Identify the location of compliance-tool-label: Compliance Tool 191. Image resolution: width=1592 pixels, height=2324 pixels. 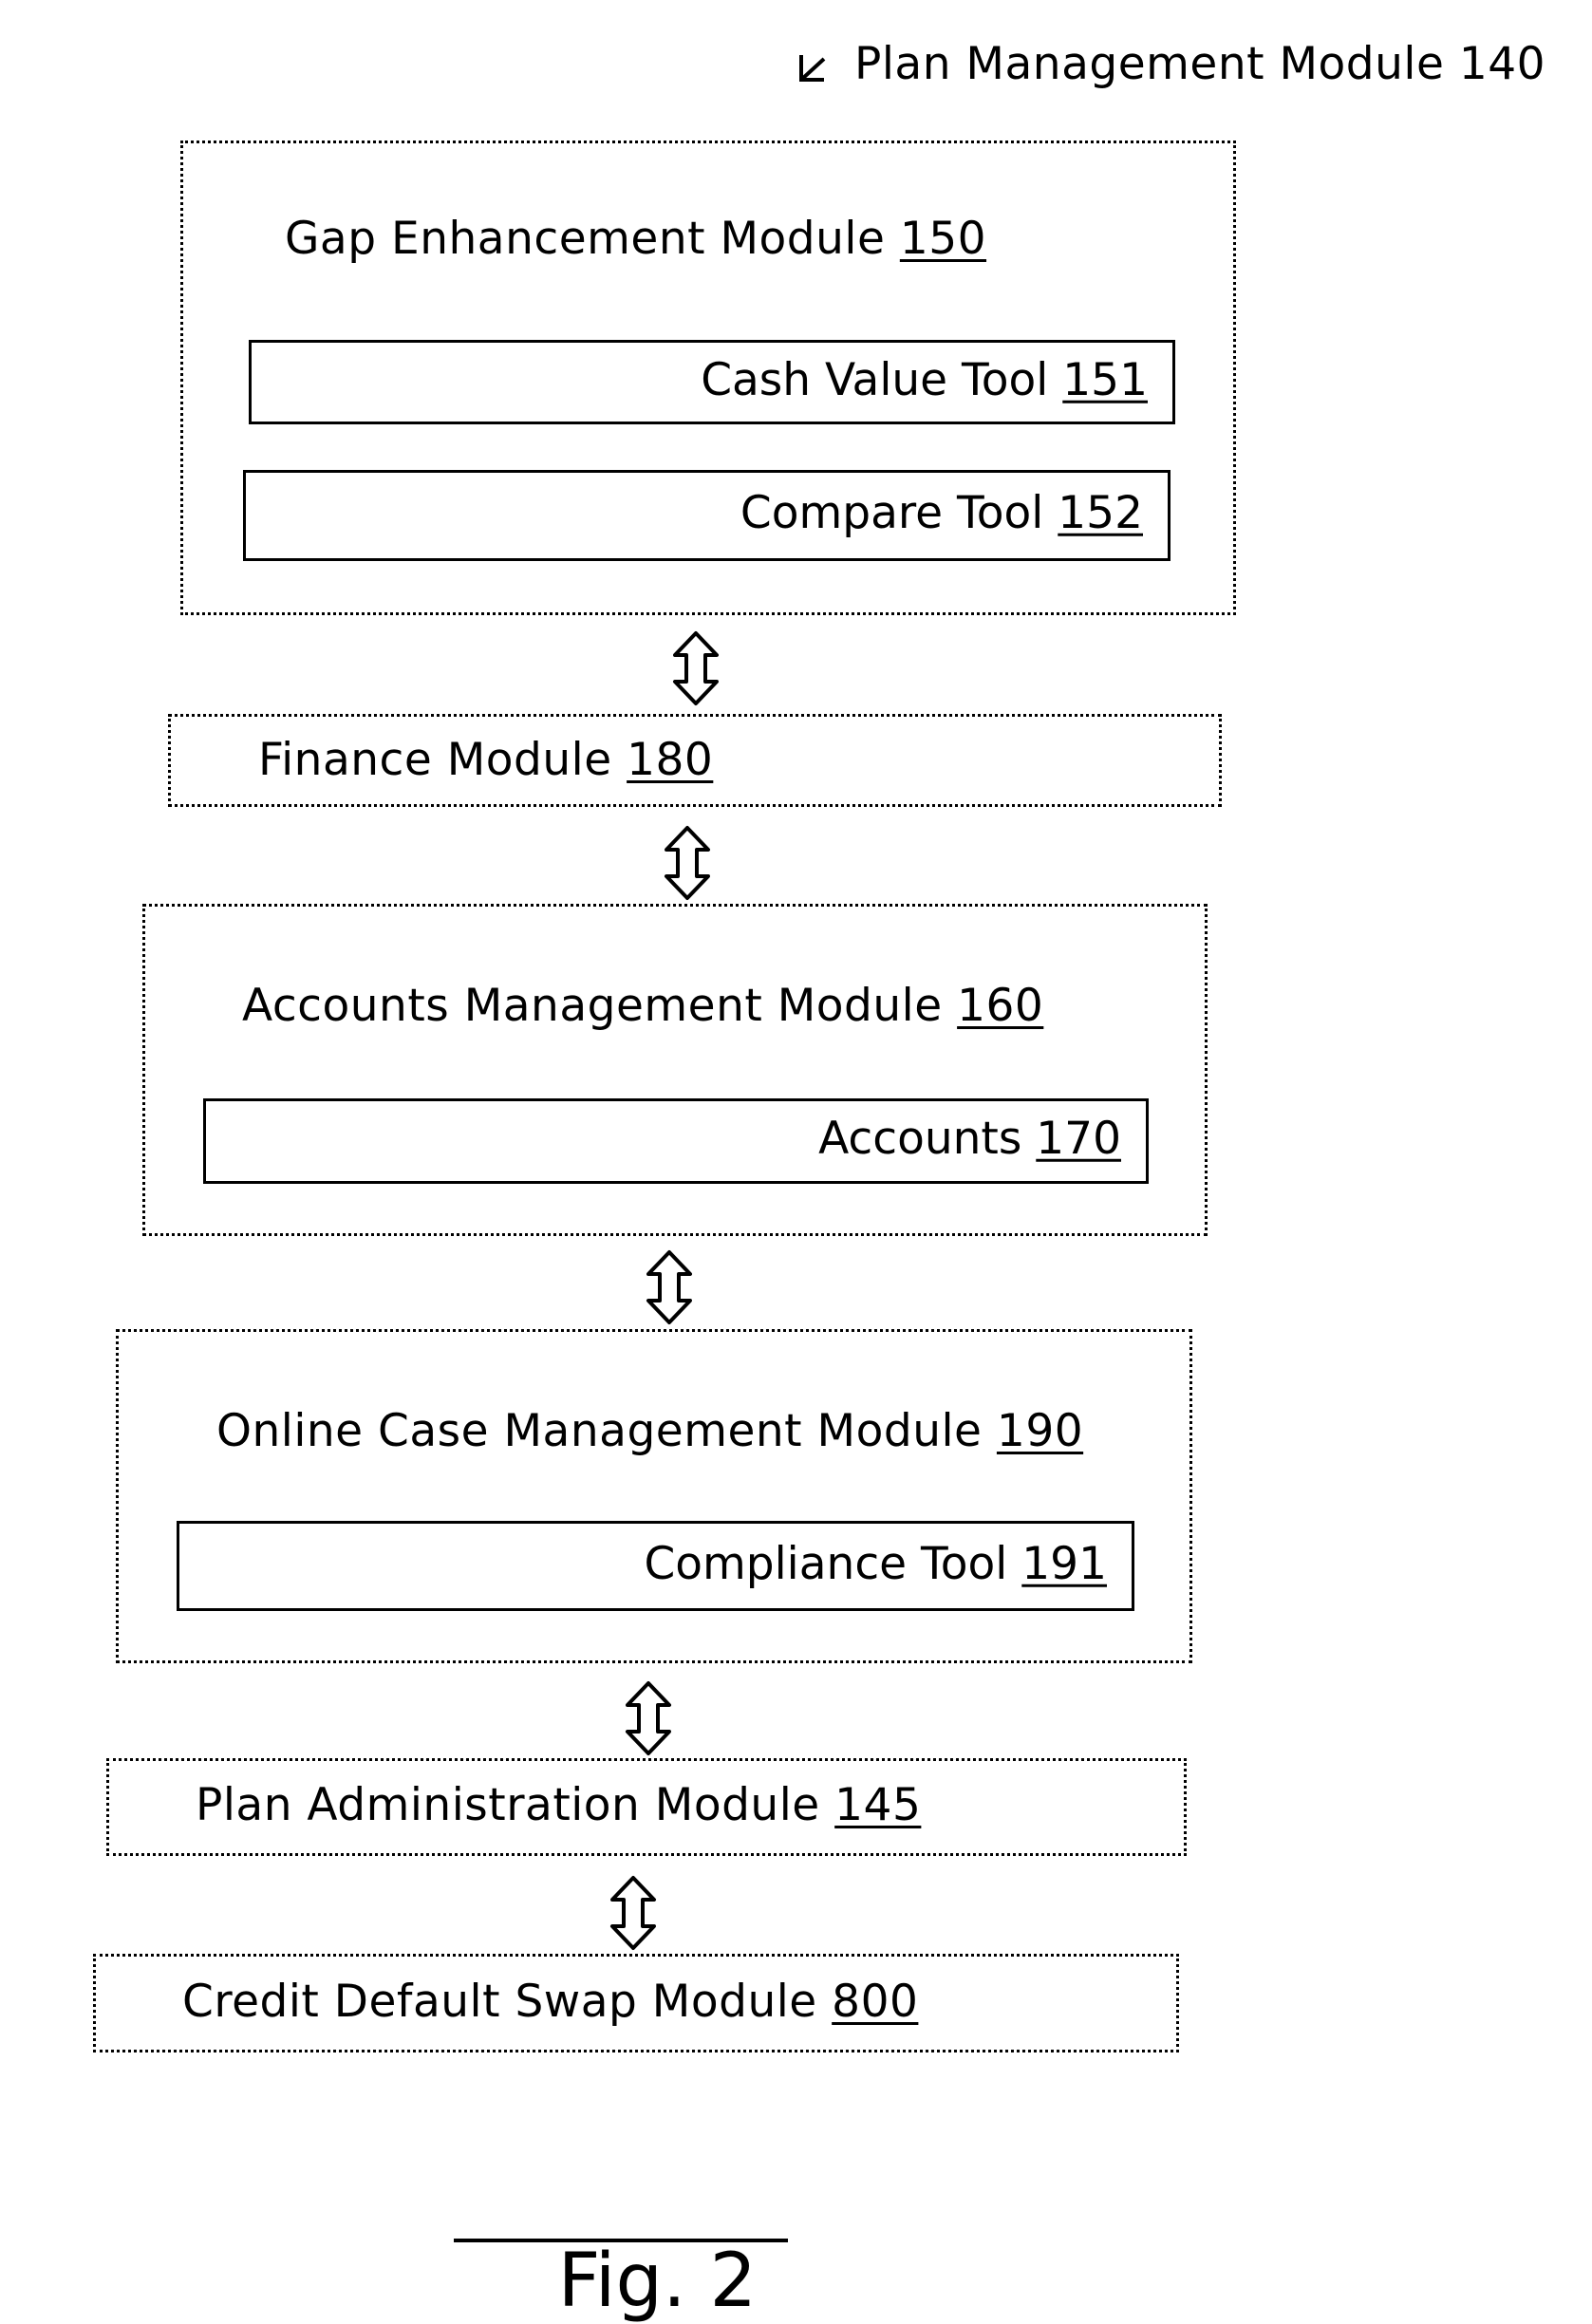
(875, 1563).